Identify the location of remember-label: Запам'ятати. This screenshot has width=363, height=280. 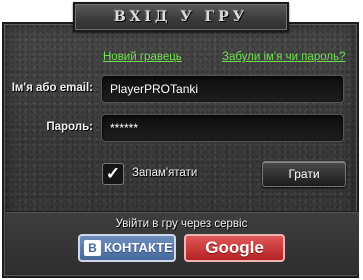
(165, 173).